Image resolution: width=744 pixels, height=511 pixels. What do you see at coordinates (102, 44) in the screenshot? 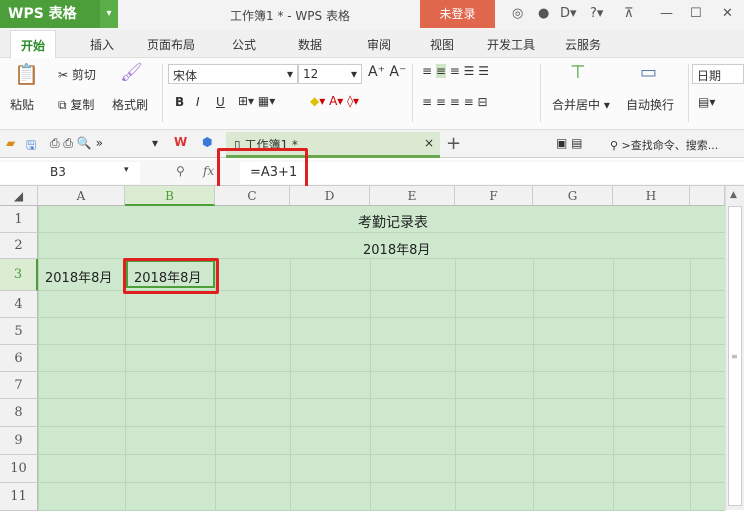
I see `tab-insert: 插入` at bounding box center [102, 44].